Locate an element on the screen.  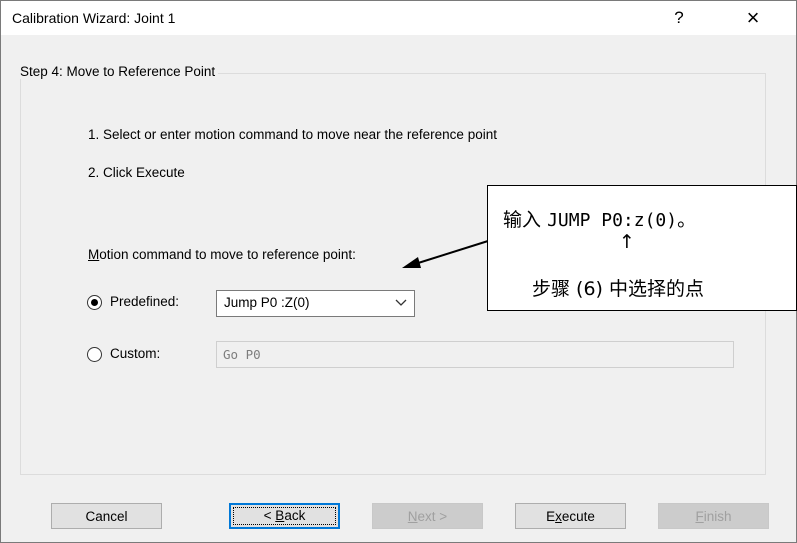
callout-up-arrow: ↑ is located at coordinates (627, 242).